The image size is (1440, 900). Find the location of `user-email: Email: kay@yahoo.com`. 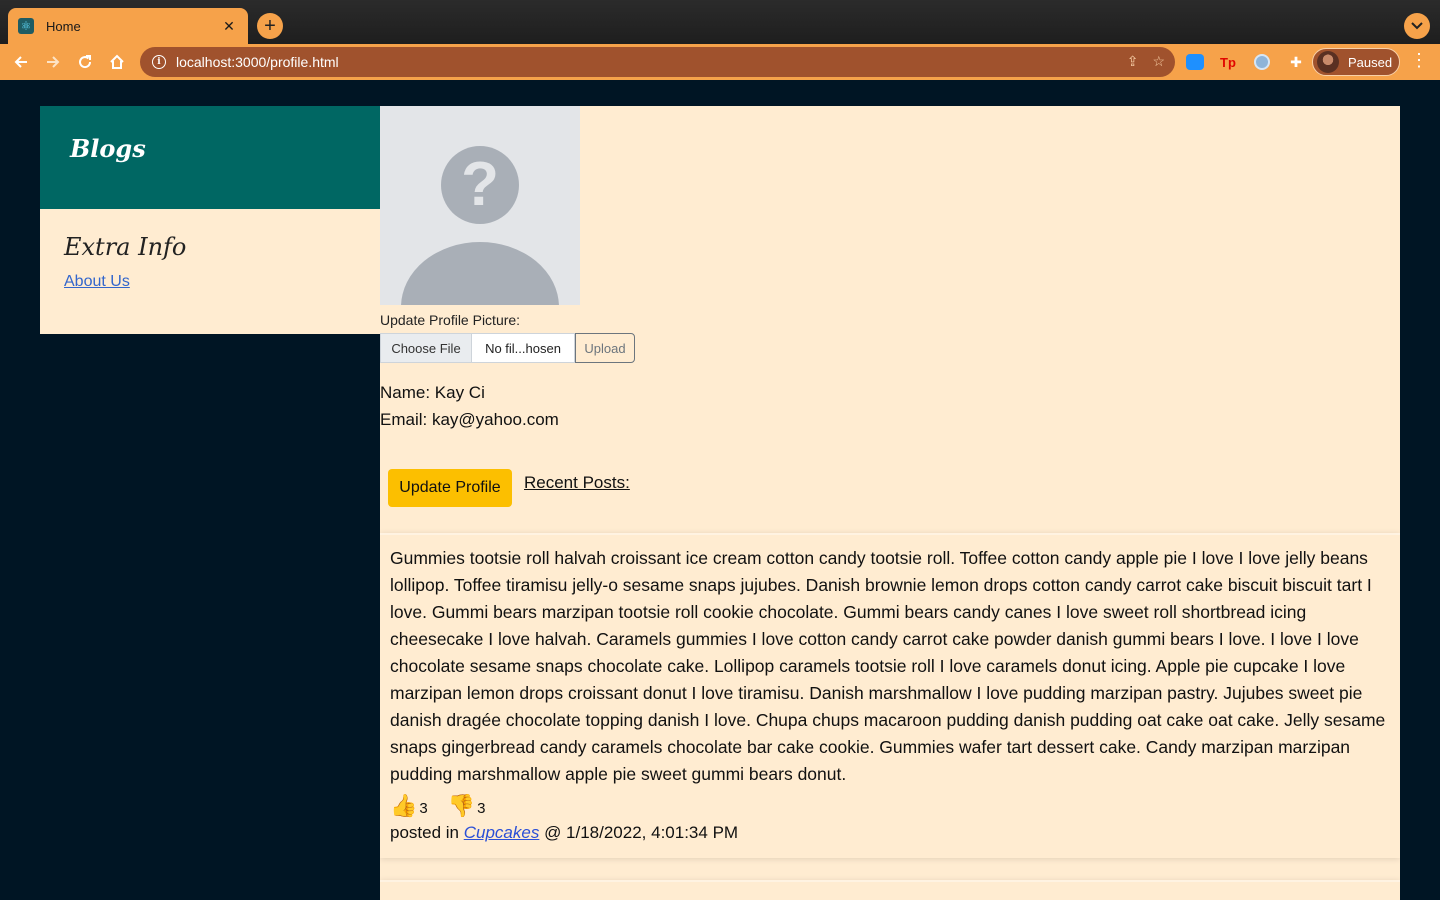

user-email: Email: kay@yahoo.com is located at coordinates (469, 419).